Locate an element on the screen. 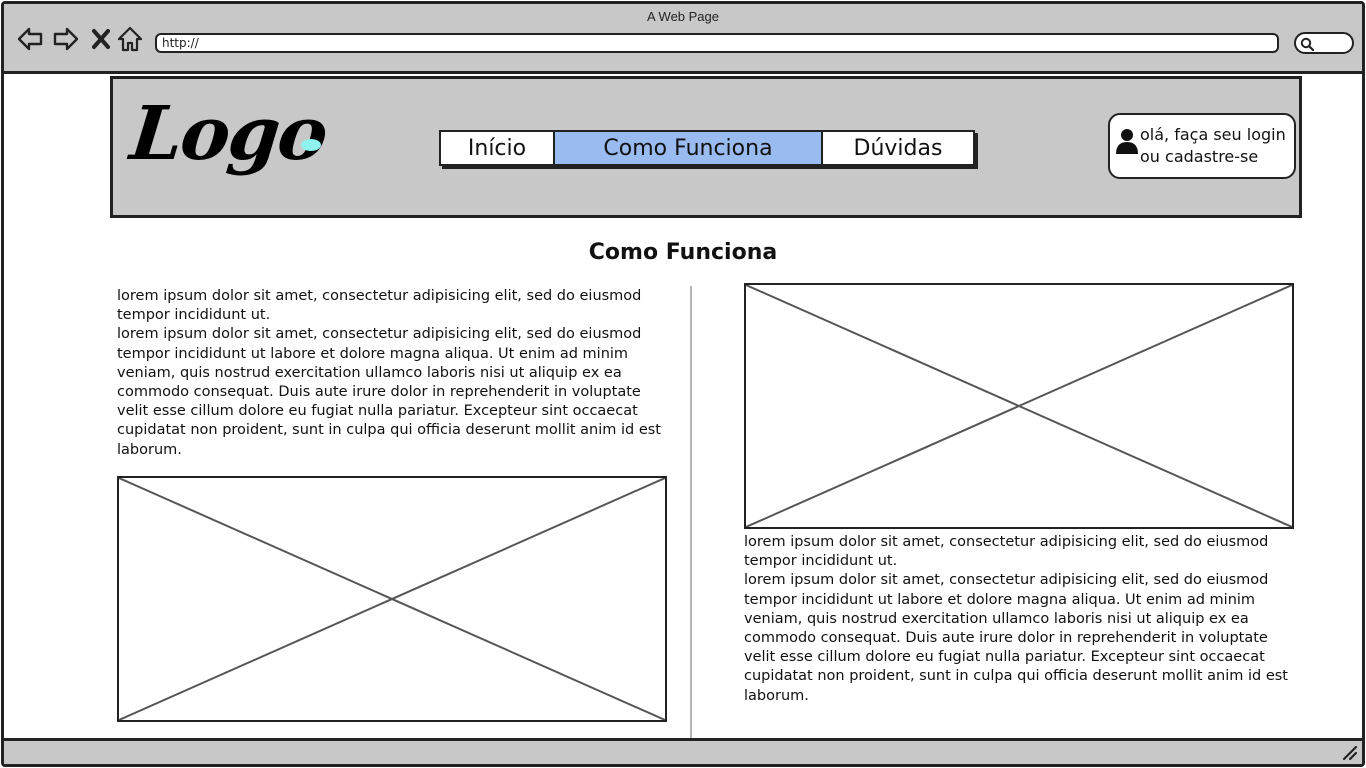 The width and height of the screenshot is (1366, 768). address-bar: http:// is located at coordinates (717, 43).